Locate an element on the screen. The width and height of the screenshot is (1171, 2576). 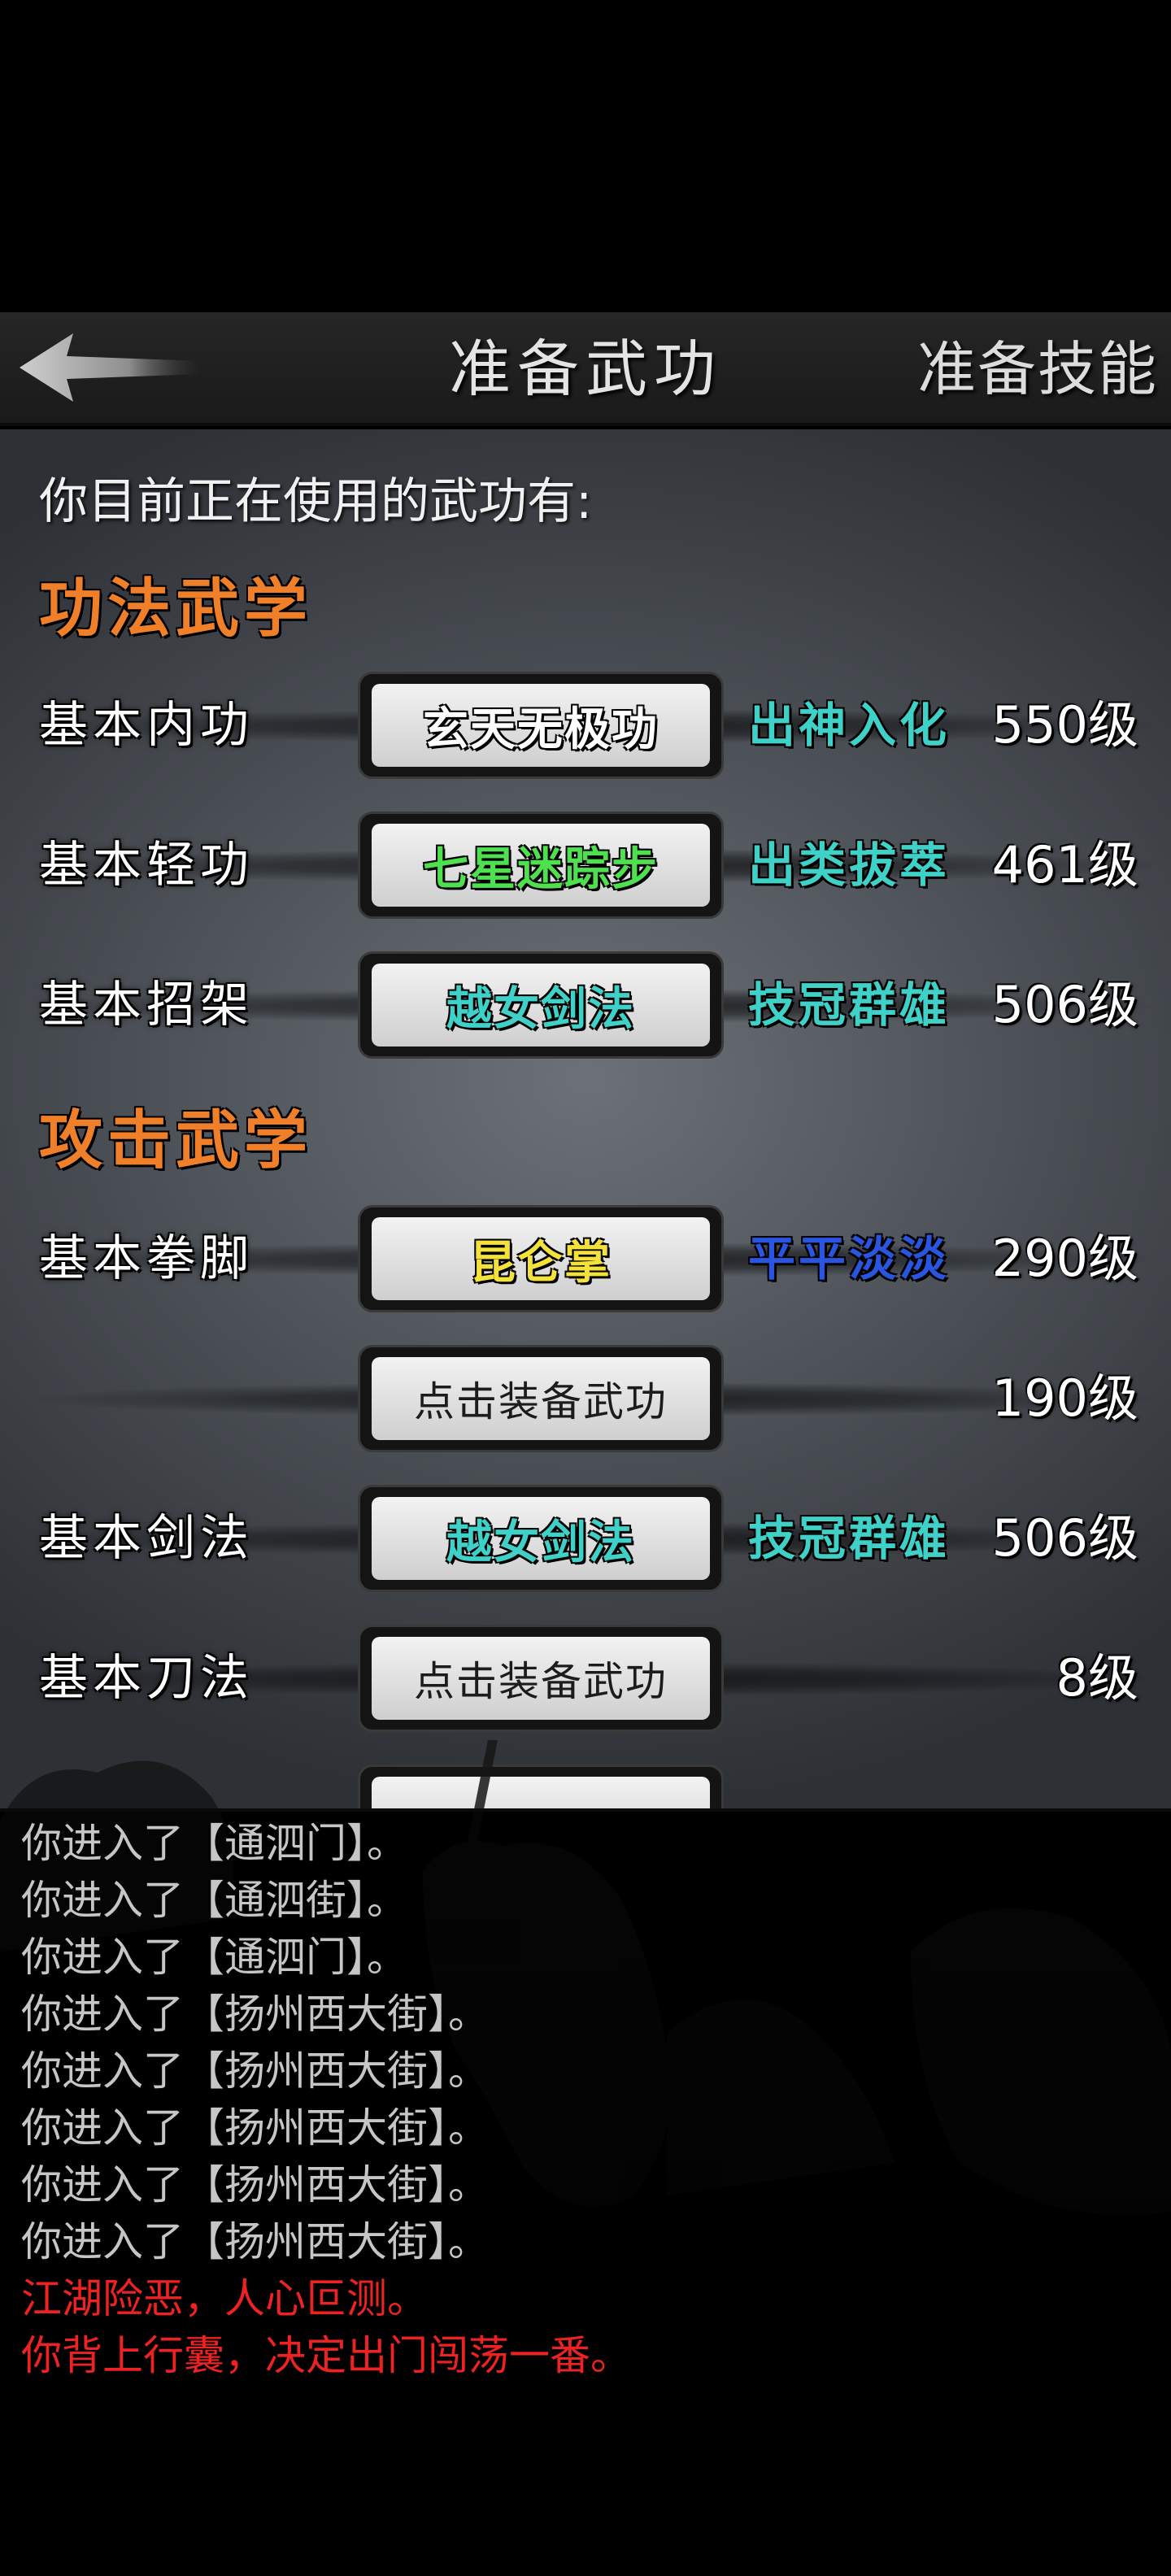
equip-prompt: 点击装备武功 is located at coordinates (541, 1399).